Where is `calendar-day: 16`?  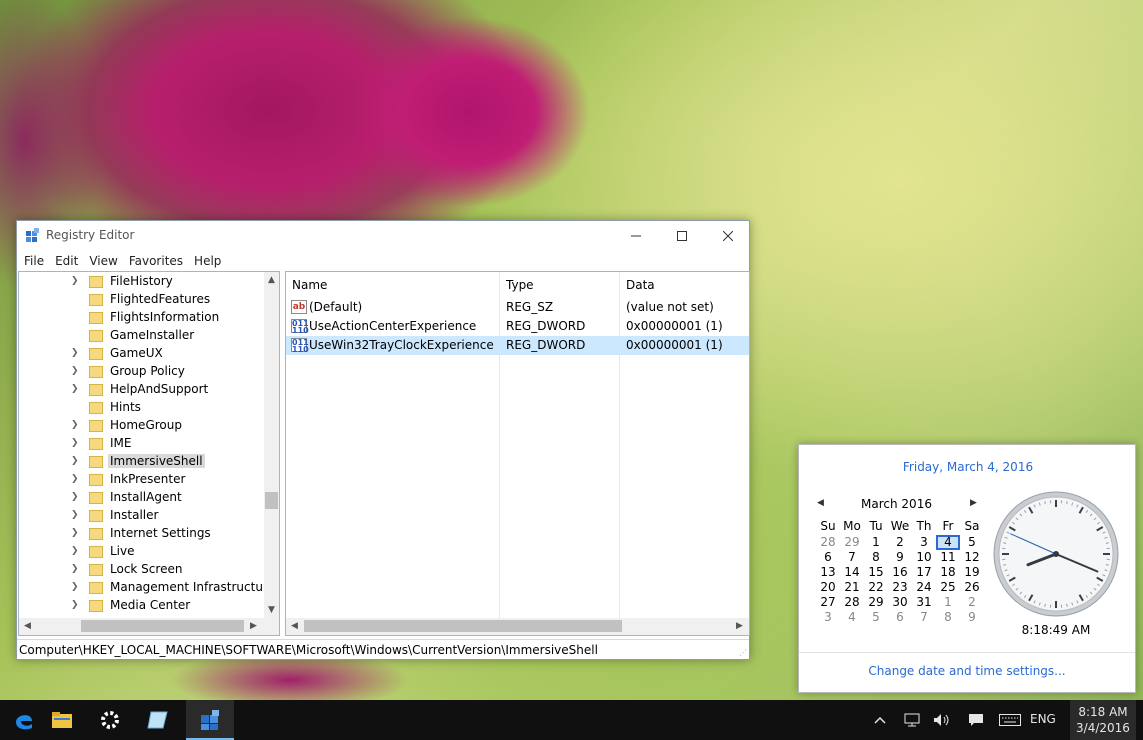
calendar-day: 16 is located at coordinates (900, 572).